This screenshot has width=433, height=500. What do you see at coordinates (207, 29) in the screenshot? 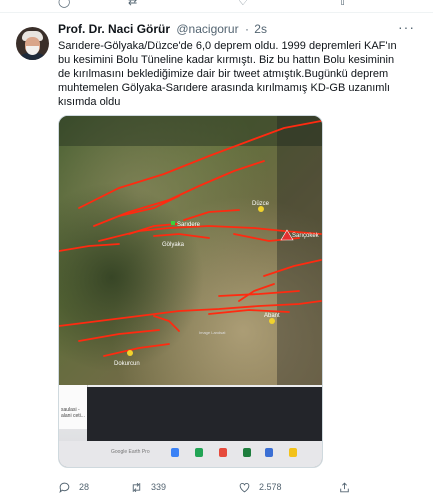
I see `author-handle: @nacigorur` at bounding box center [207, 29].